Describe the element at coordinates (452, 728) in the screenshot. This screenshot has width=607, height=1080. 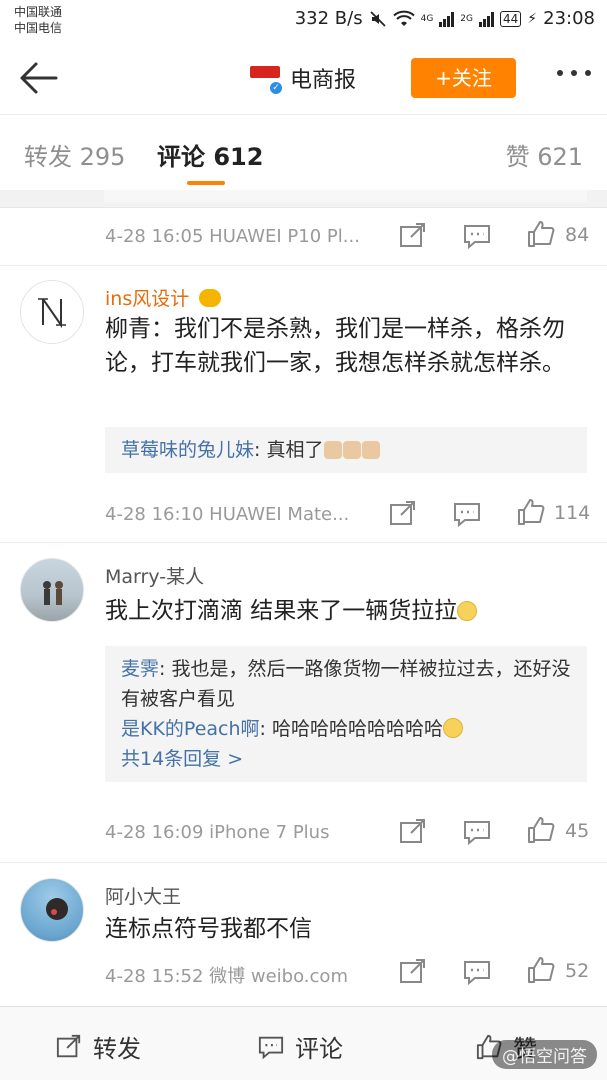
I see `laugh-emoji-icon` at that location.